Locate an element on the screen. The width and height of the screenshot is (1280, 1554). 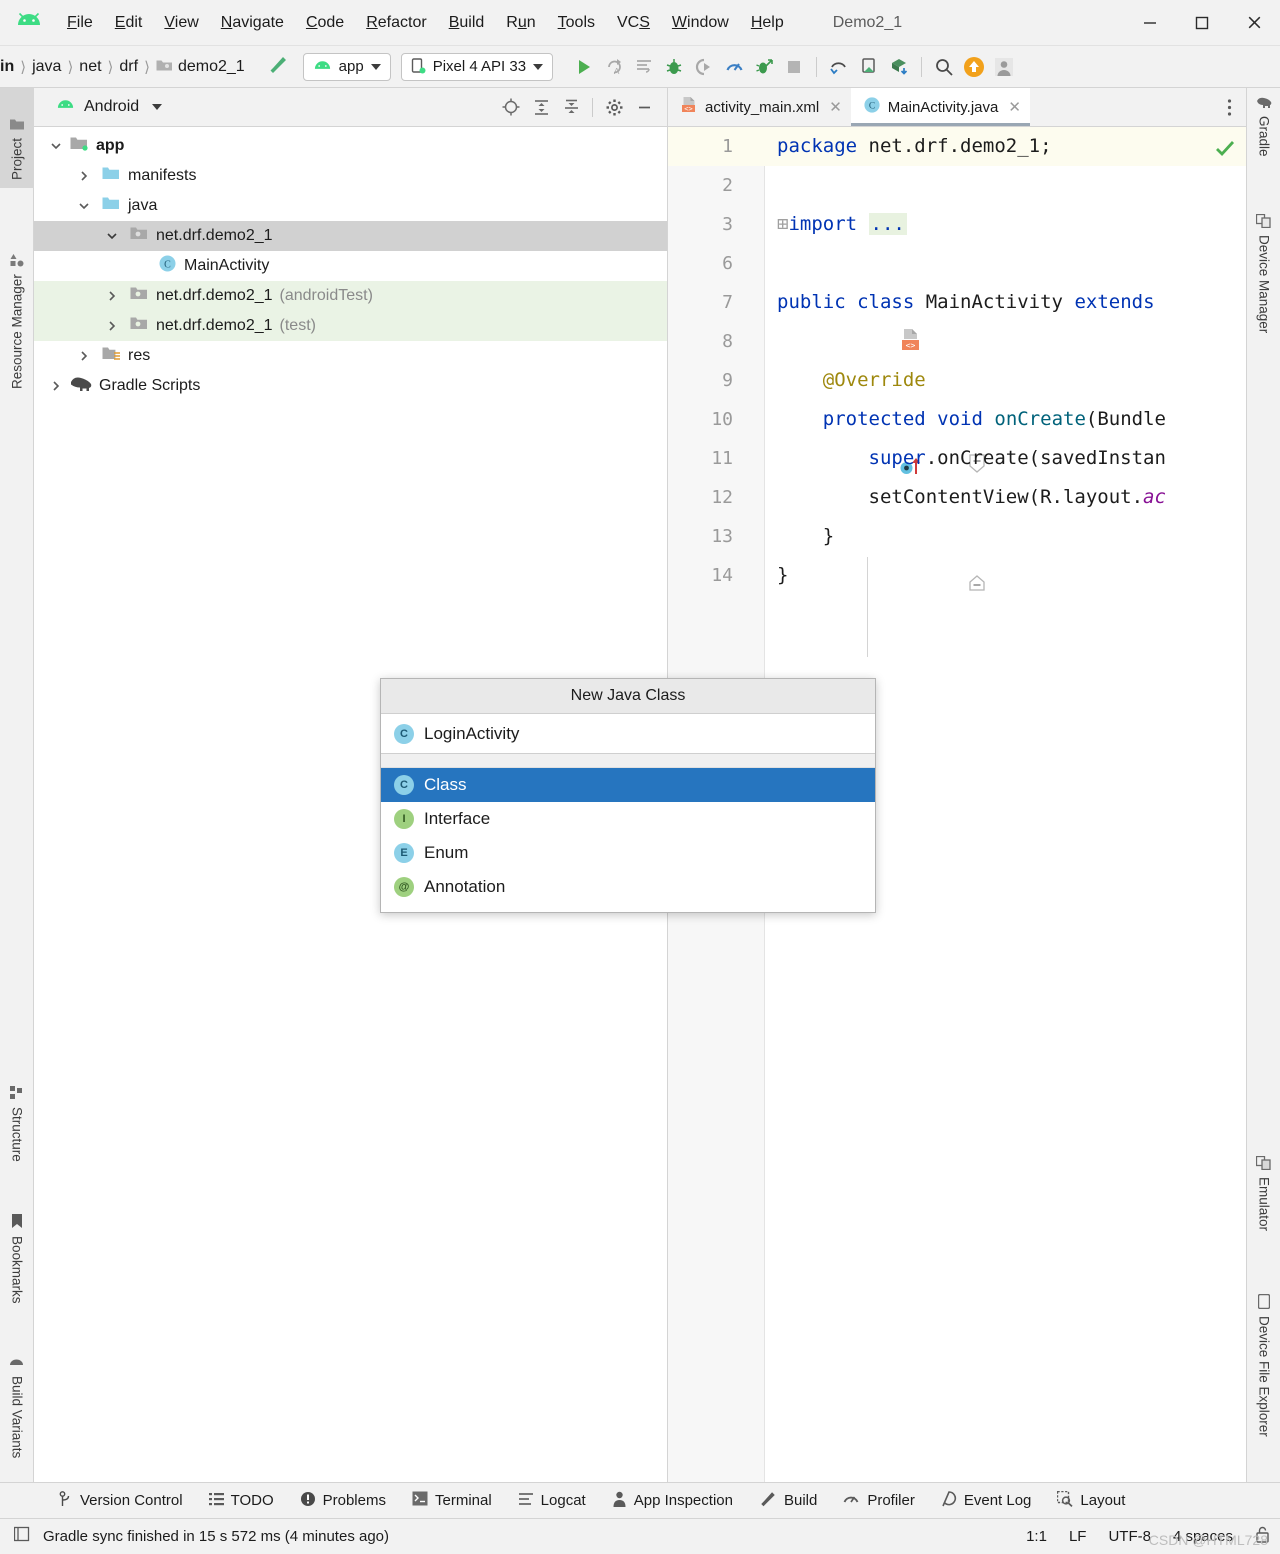
menu-run: Run is located at coordinates (520, 23).